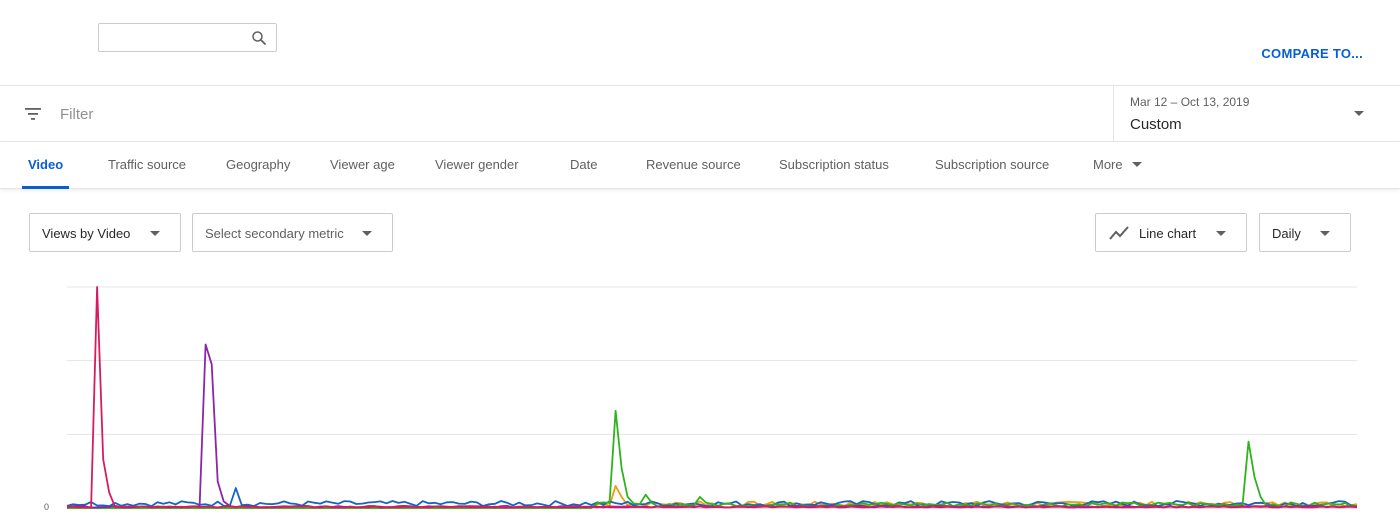 The height and width of the screenshot is (517, 1400). Describe the element at coordinates (1286, 233) in the screenshot. I see `granularity-label: Daily` at that location.